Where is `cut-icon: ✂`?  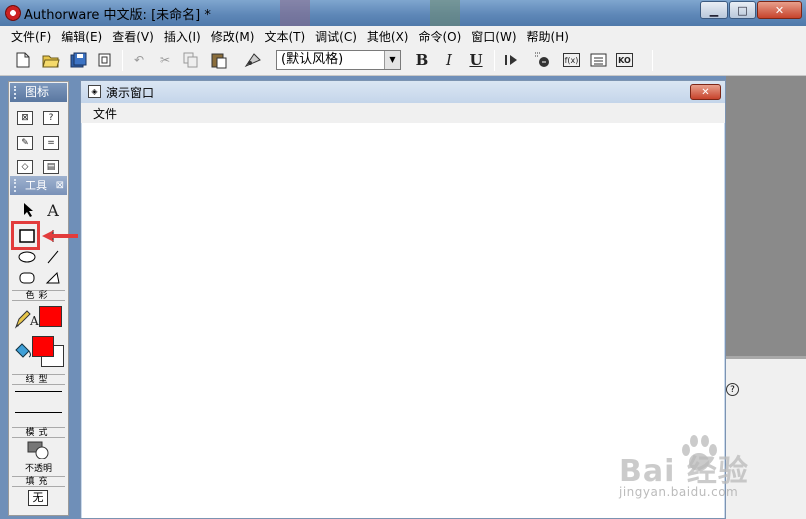 cut-icon: ✂ is located at coordinates (165, 60).